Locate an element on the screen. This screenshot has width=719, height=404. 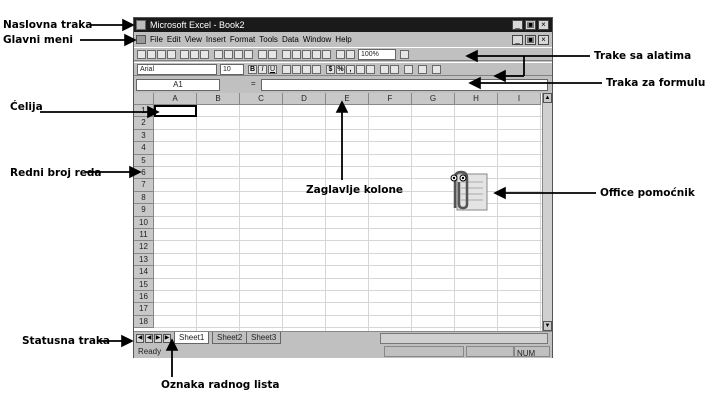
sort-ascending-icon is located at coordinates (316, 54).